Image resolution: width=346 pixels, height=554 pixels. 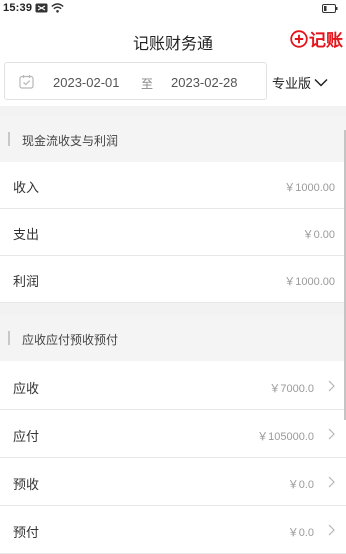 I want to click on row-label: 支出, so click(x=26, y=234).